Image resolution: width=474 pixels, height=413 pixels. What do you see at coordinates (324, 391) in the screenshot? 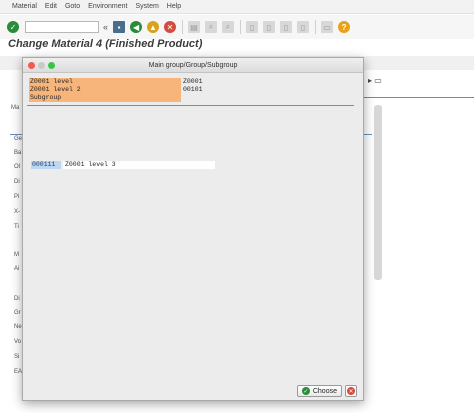
I see `choose-button-label: Choose` at bounding box center [324, 391].